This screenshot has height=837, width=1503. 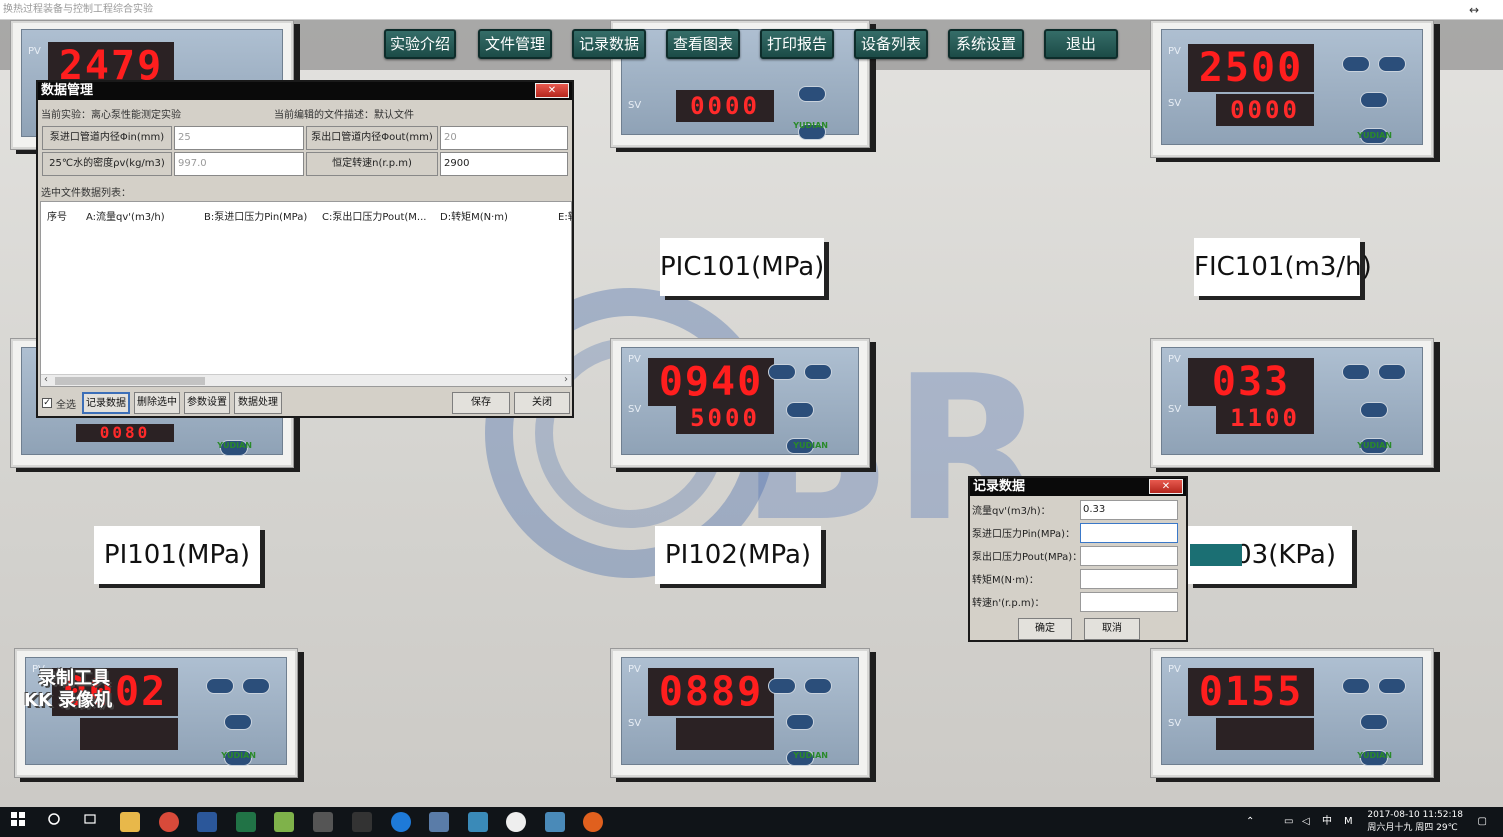 I want to click on col-header-a: A:流量qv'(m3/h), so click(x=125, y=215).